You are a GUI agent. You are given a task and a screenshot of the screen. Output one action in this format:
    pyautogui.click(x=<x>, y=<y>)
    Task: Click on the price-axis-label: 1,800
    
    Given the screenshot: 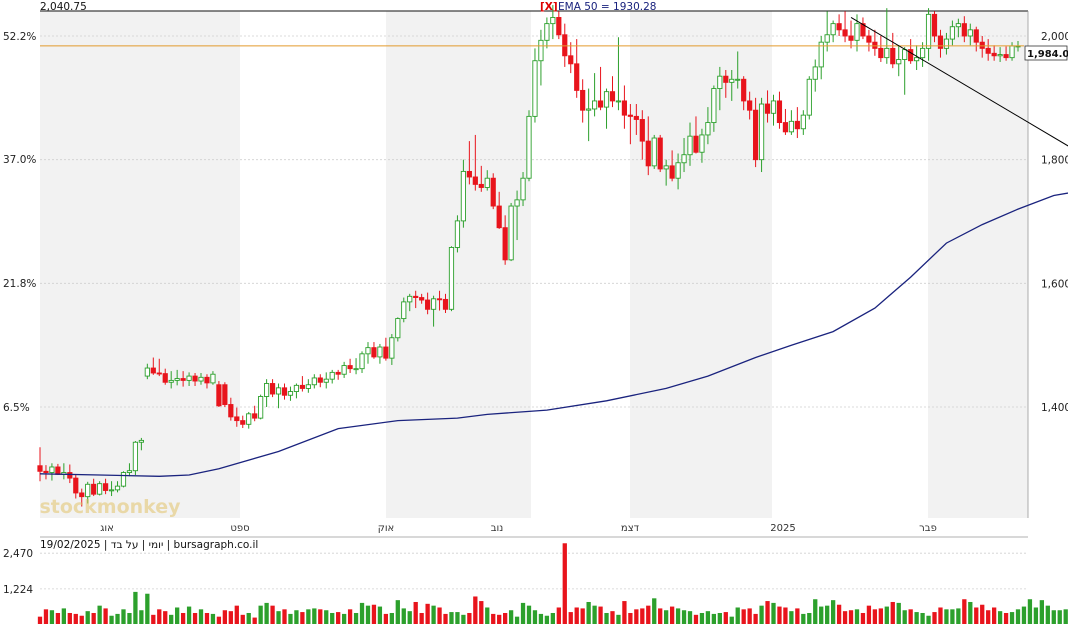 What is the action you would take?
    pyautogui.click(x=1054, y=161)
    